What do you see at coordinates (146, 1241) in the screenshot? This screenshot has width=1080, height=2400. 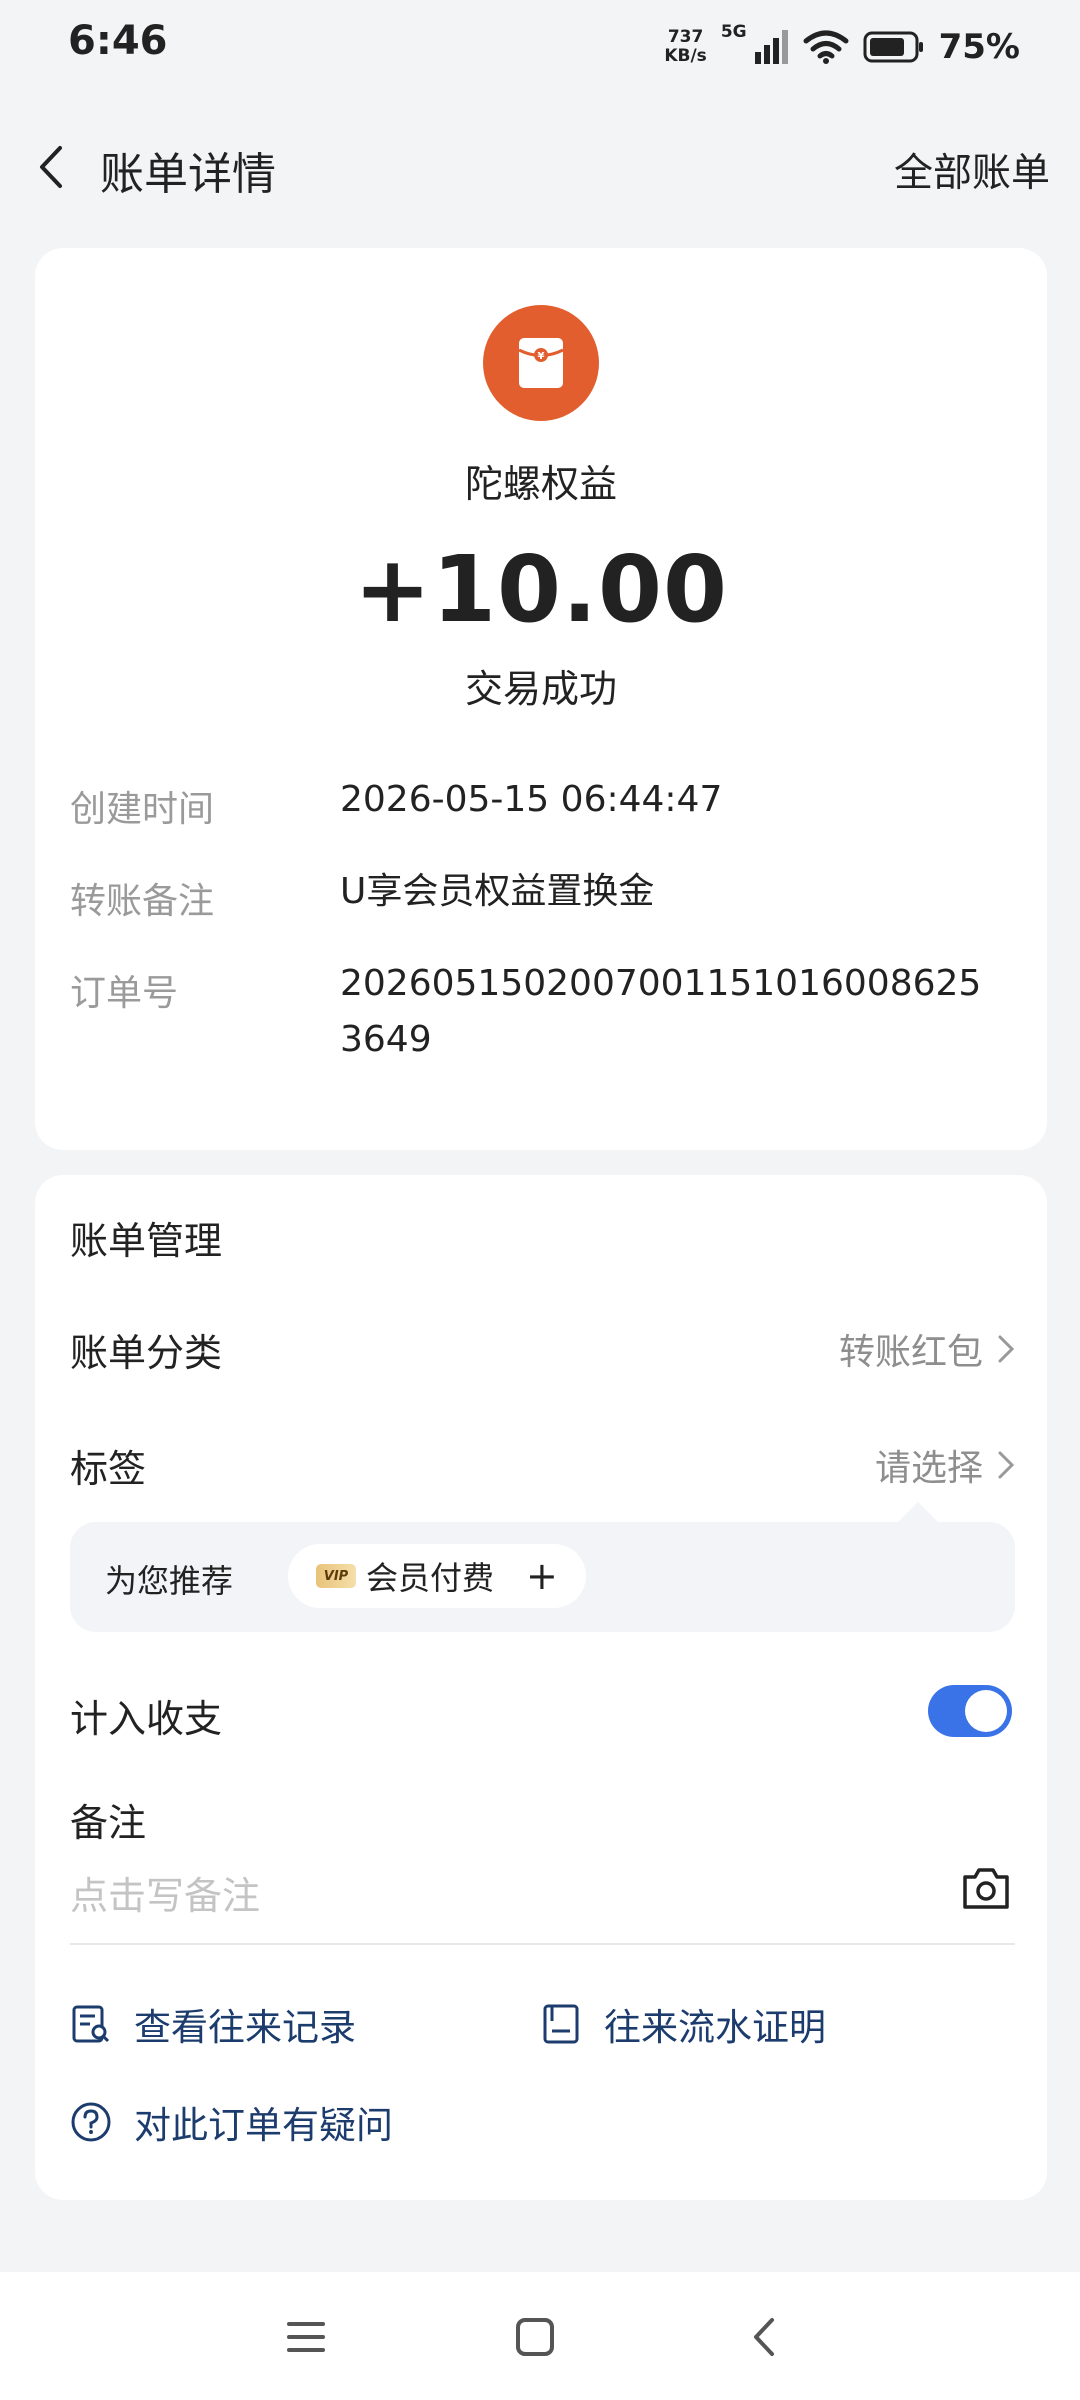 I see `section-title: 账单管理` at bounding box center [146, 1241].